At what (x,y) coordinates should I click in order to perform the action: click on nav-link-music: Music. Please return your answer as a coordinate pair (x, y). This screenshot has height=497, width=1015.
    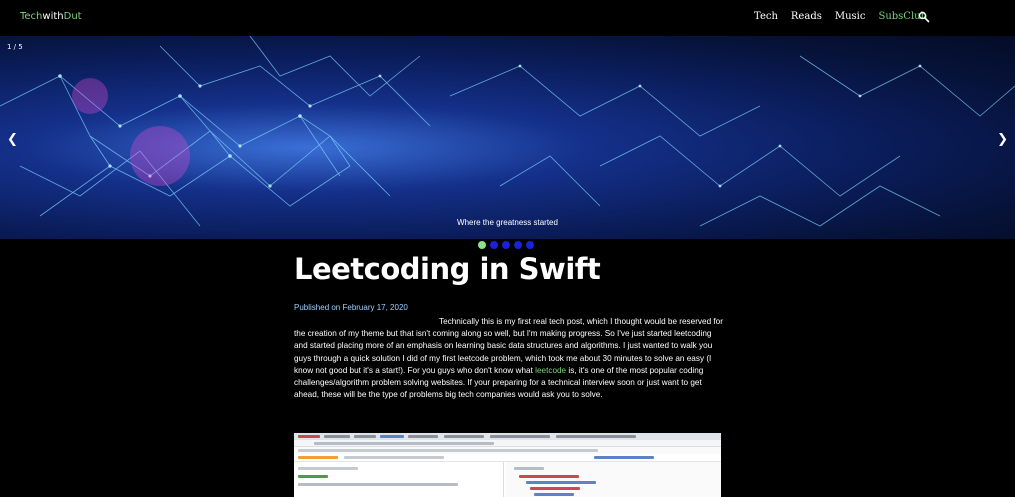
    Looking at the image, I should click on (850, 16).